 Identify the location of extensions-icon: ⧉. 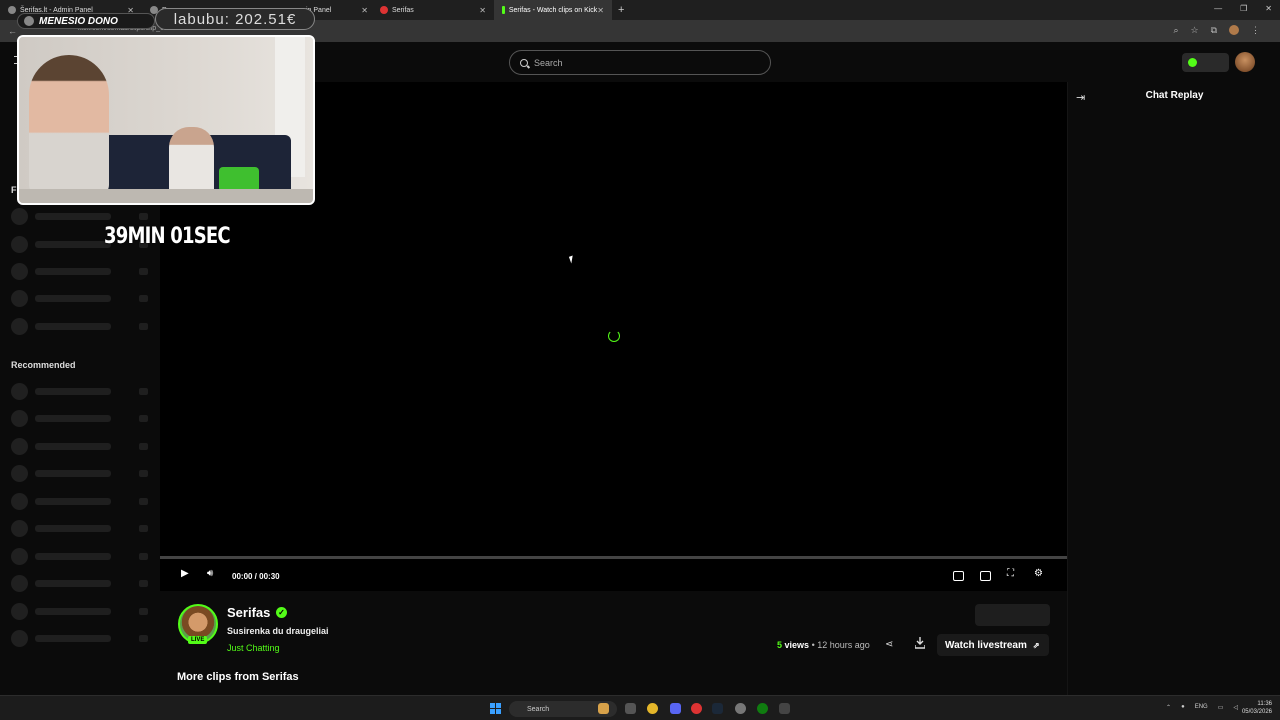
(1214, 30).